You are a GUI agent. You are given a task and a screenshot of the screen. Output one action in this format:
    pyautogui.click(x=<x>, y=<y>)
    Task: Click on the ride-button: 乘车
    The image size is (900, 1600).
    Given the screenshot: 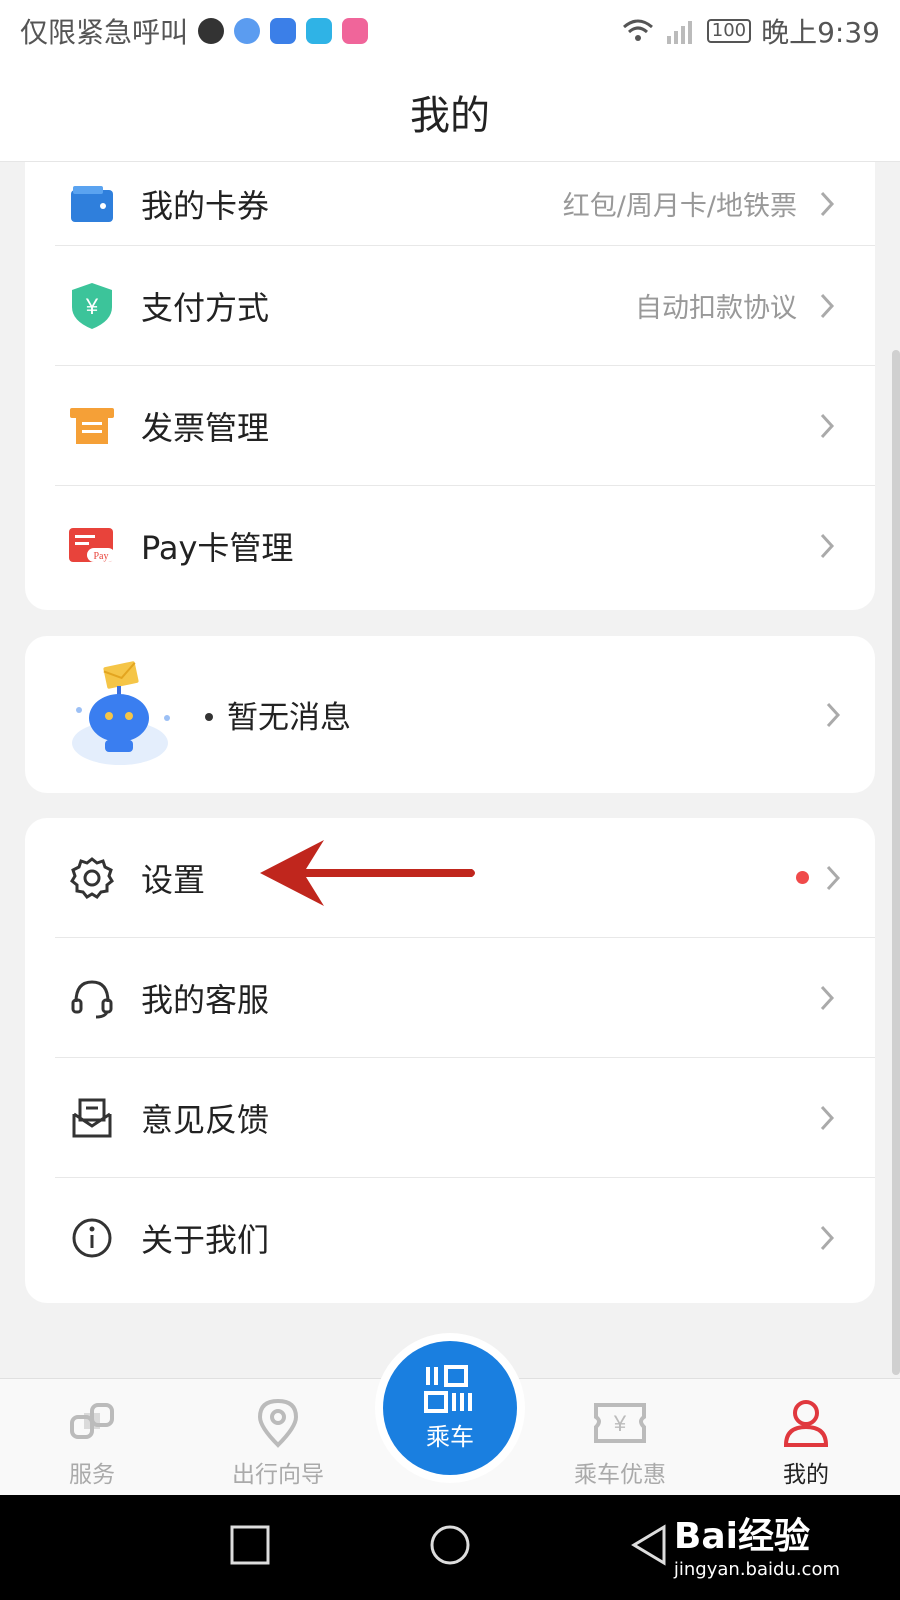 What is the action you would take?
    pyautogui.click(x=450, y=1408)
    